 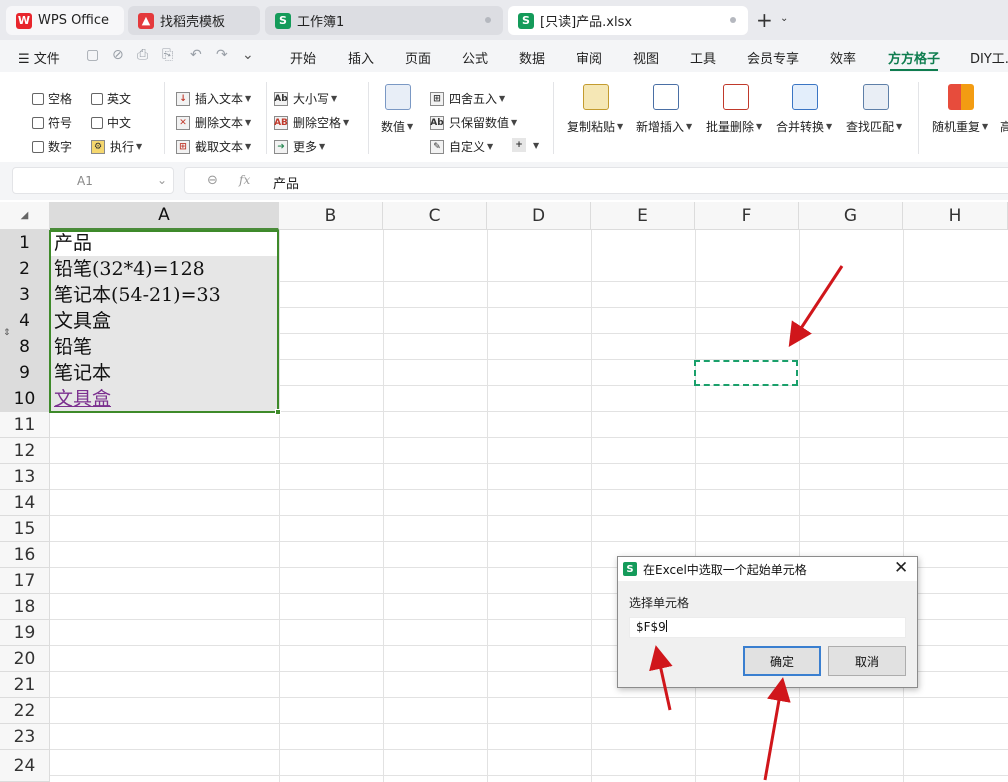 I want to click on row-header-3: 3, so click(x=25, y=295).